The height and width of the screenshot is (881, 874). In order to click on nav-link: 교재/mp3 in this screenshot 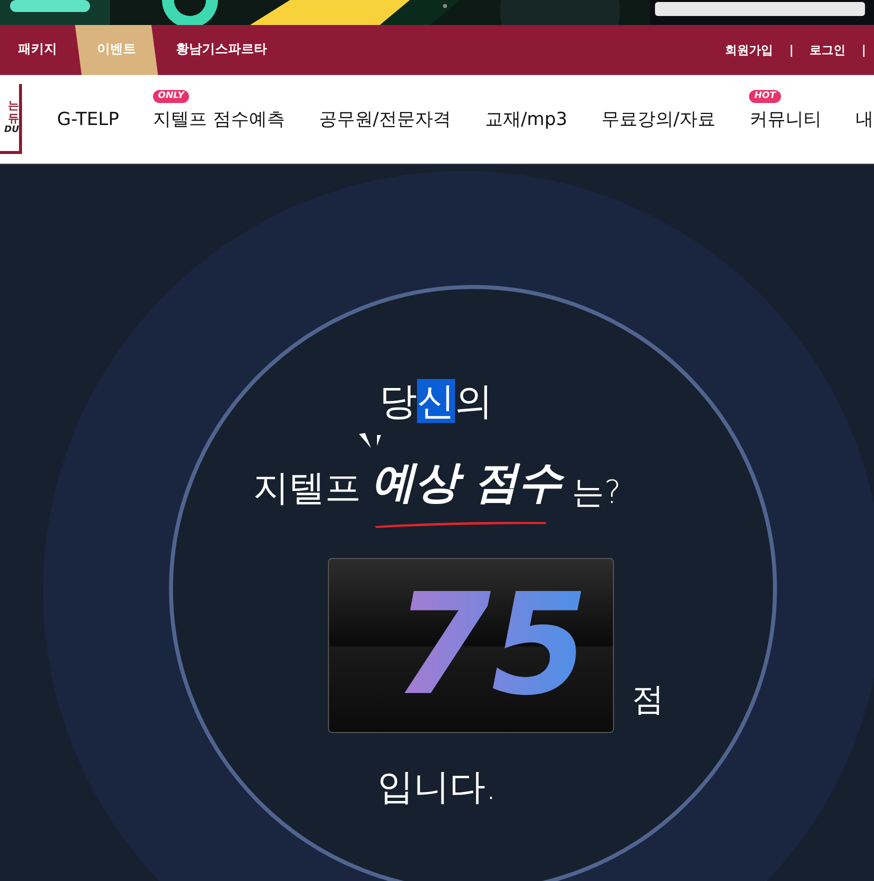, I will do `click(526, 119)`.